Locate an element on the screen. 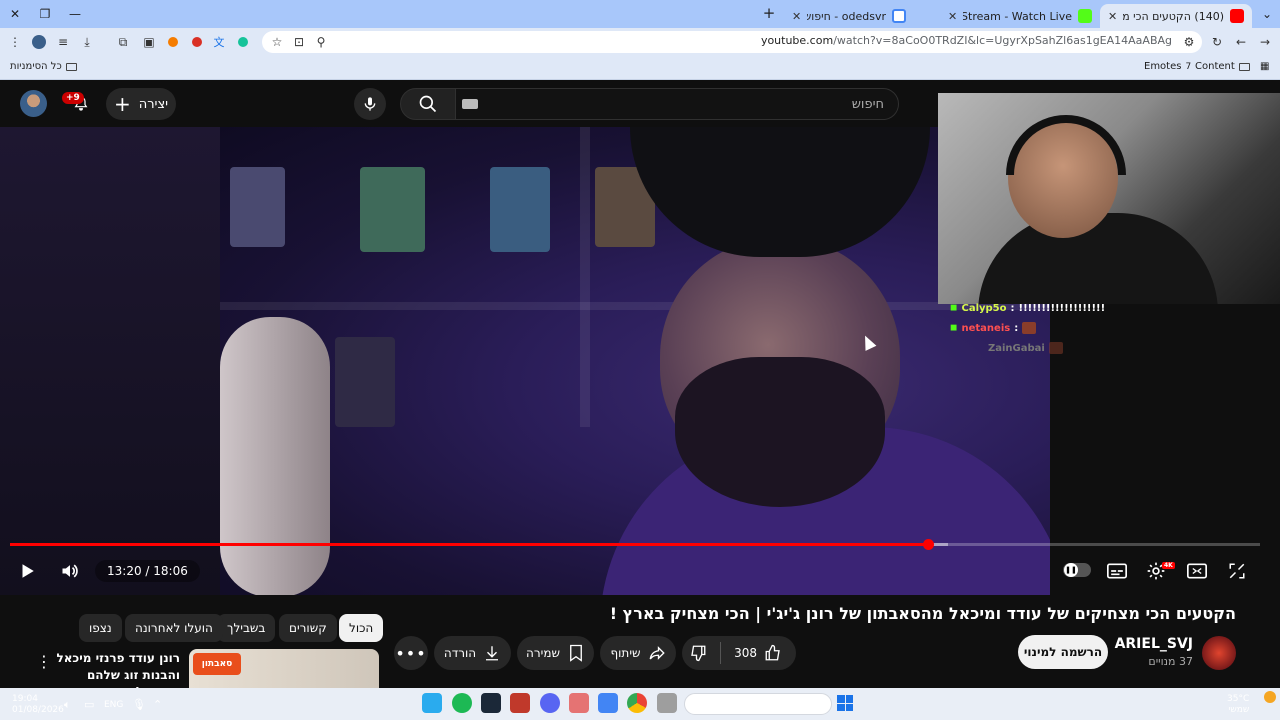 The width and height of the screenshot is (1280, 720). discord-app-icon is located at coordinates (550, 703).